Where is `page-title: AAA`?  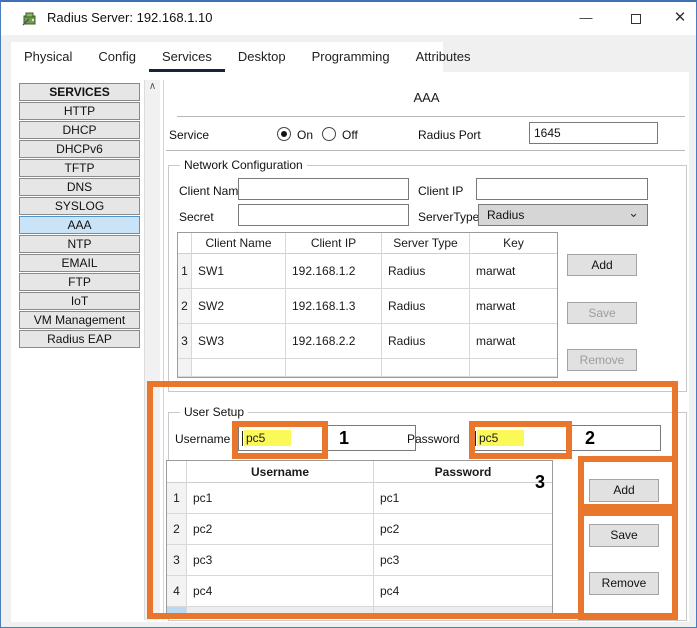 page-title: AAA is located at coordinates (426, 97).